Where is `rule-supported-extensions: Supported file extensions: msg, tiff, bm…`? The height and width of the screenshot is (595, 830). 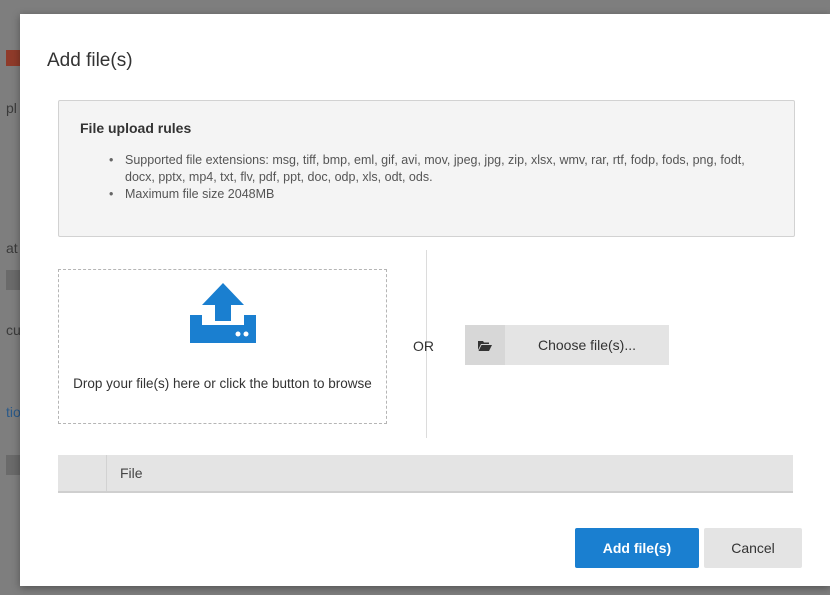 rule-supported-extensions: Supported file extensions: msg, tiff, bm… is located at coordinates (440, 169).